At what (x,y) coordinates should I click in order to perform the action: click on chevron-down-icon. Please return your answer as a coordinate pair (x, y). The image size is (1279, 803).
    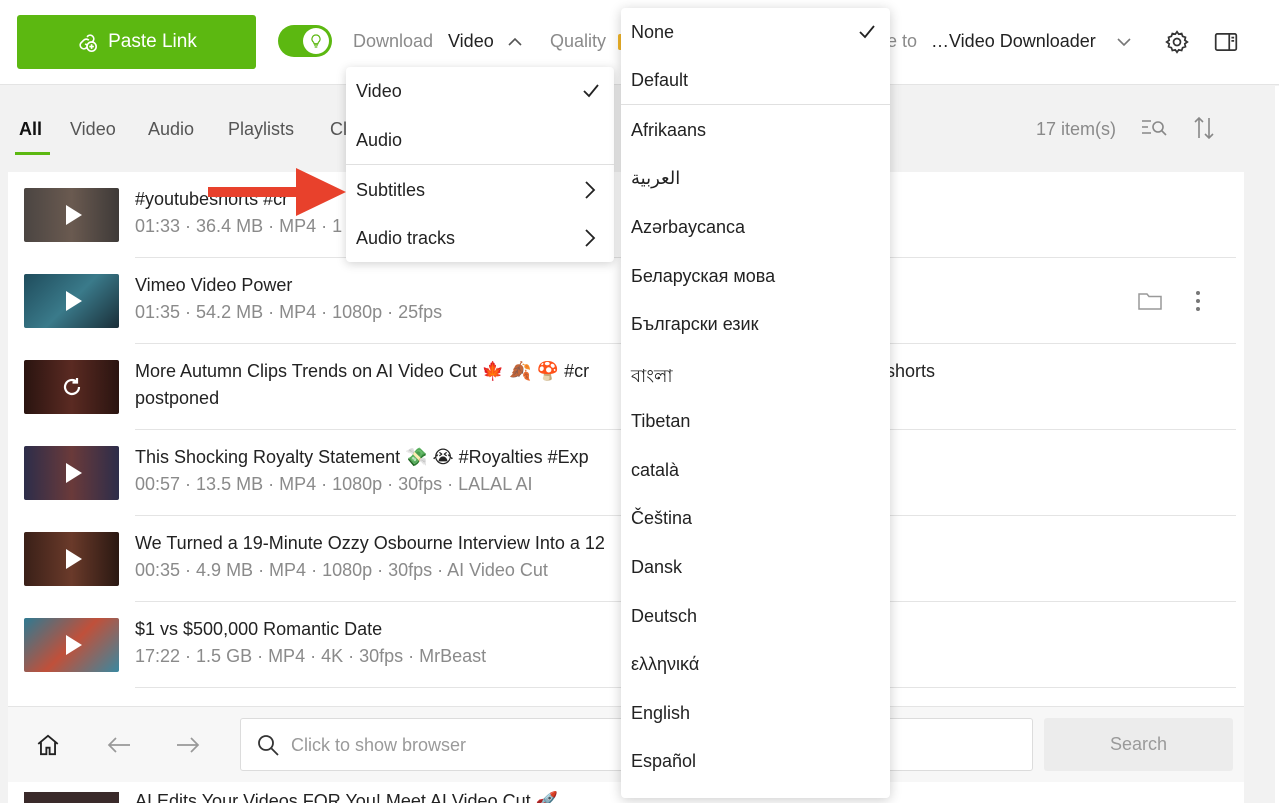
    Looking at the image, I should click on (1124, 42).